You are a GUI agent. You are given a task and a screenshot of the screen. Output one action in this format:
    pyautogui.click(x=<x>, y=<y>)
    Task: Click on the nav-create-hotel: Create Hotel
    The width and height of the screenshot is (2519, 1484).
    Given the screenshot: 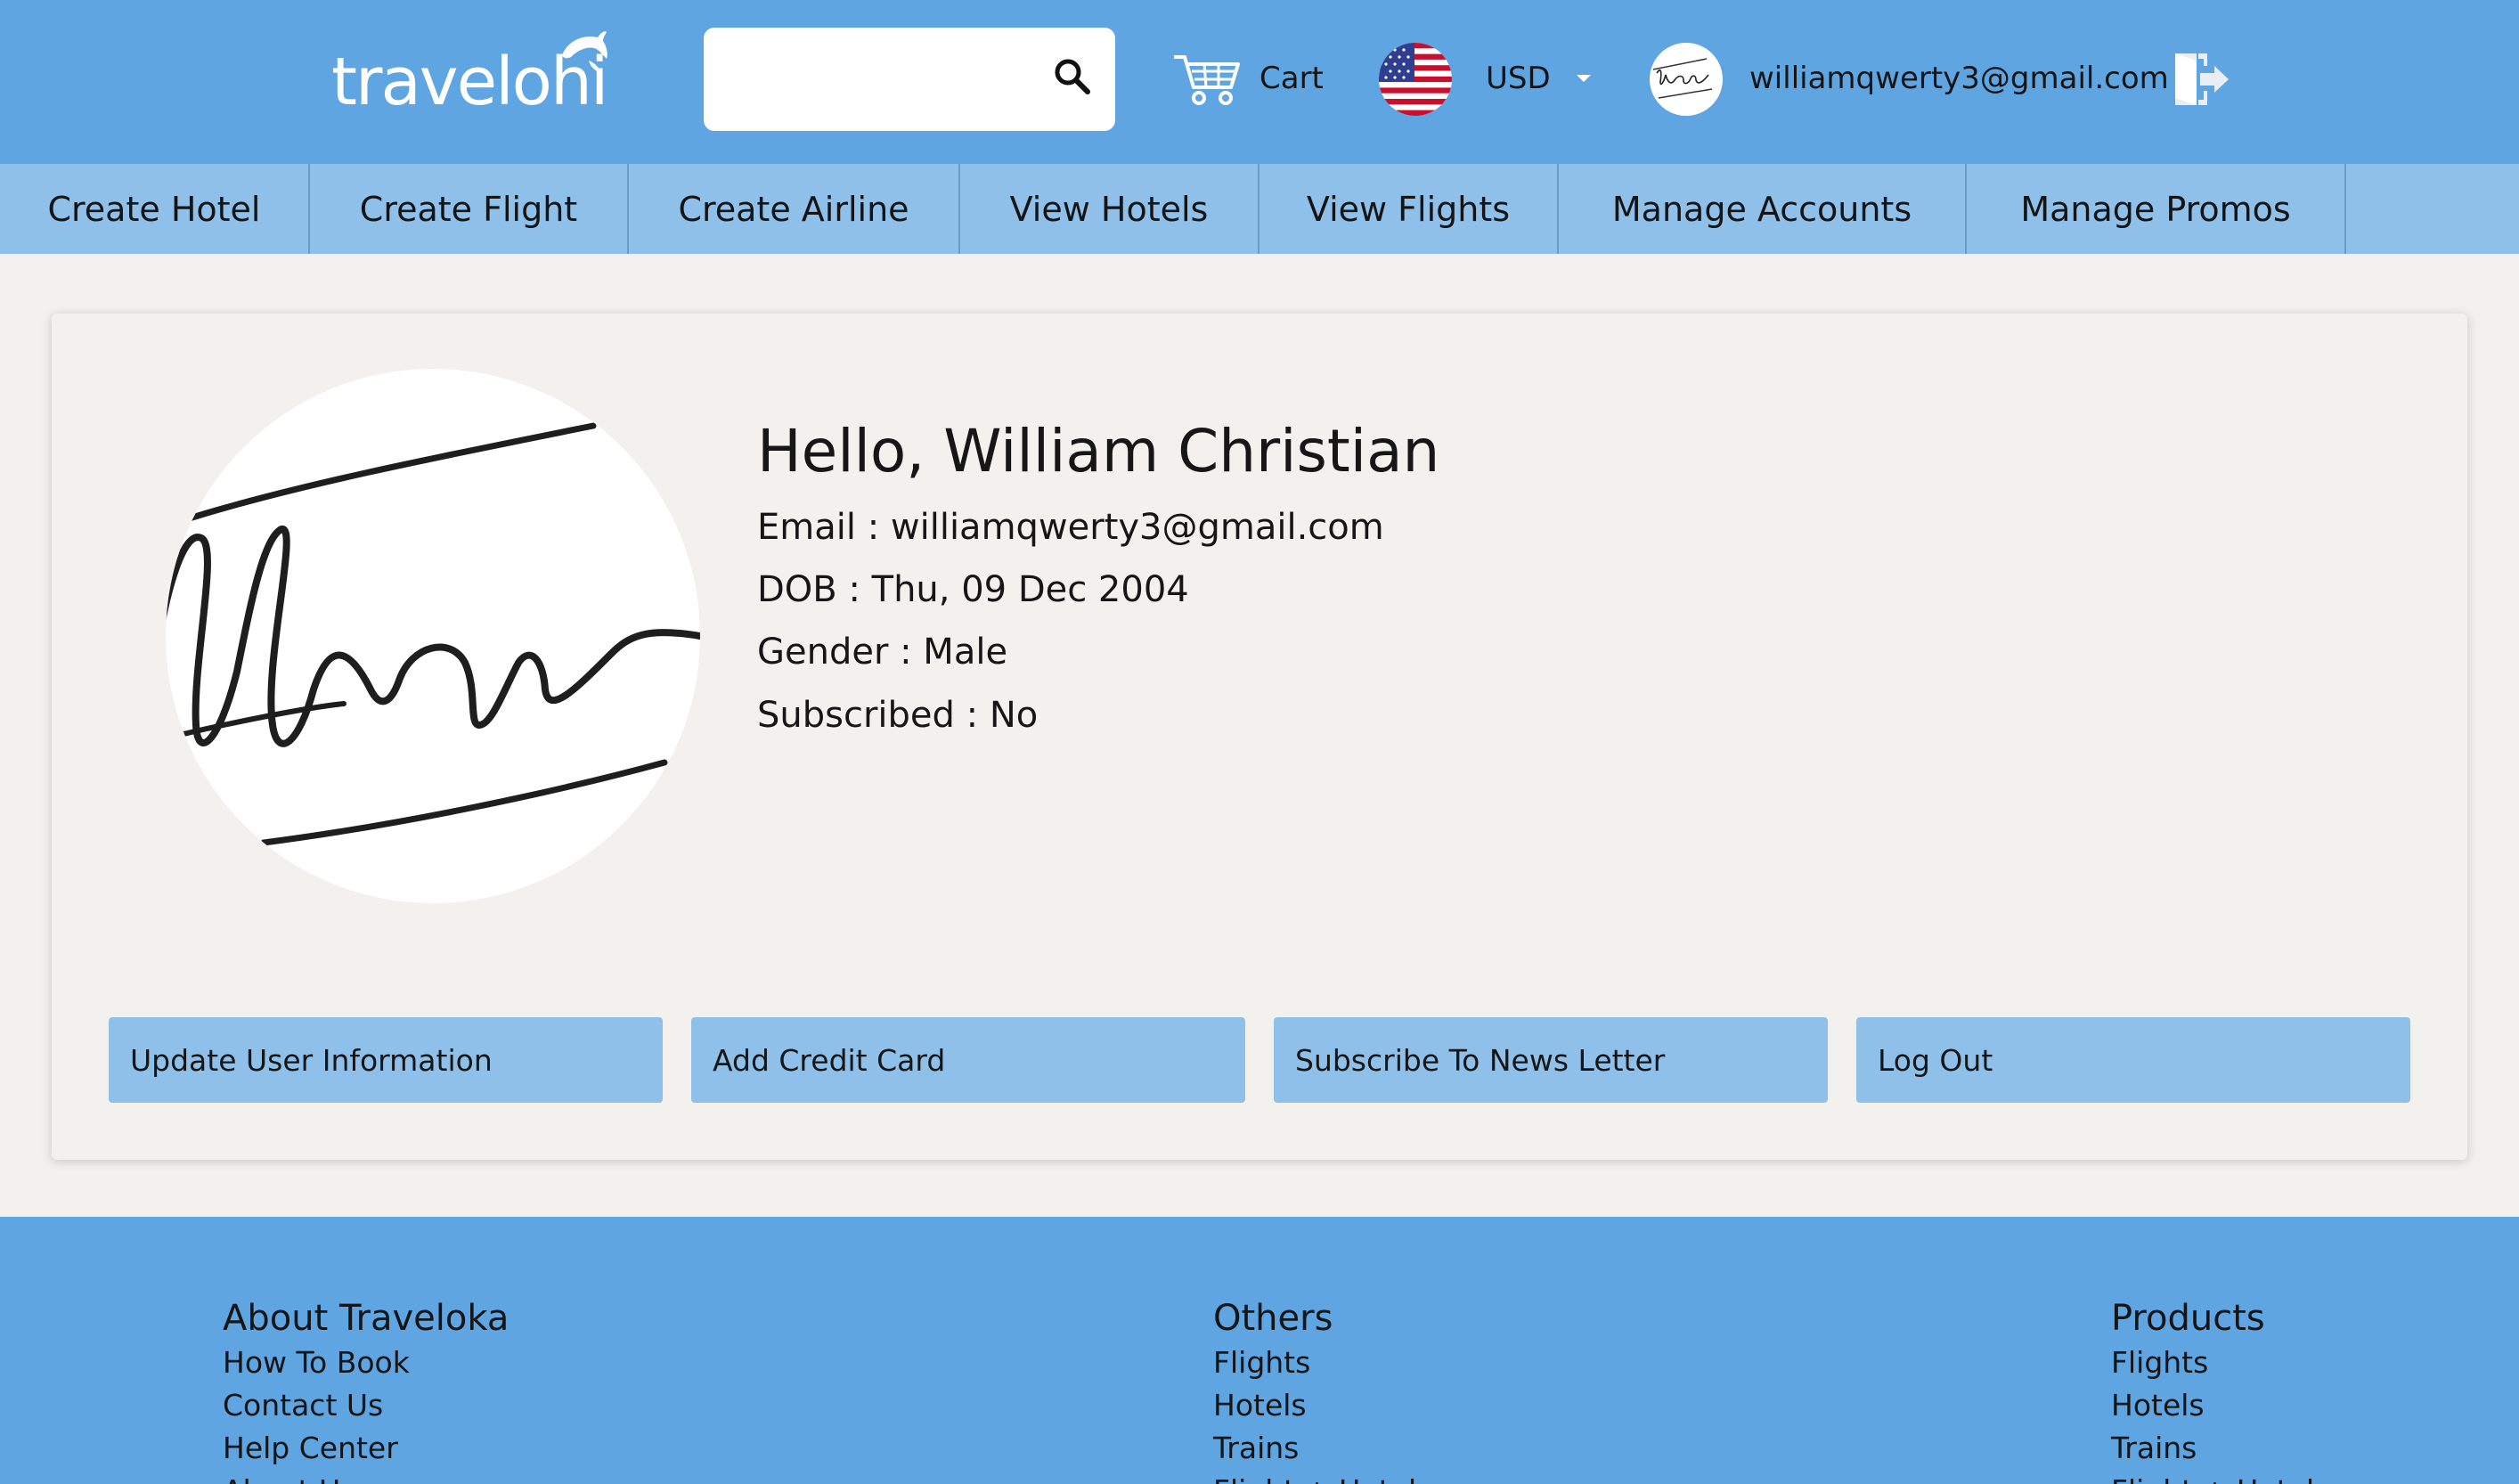 What is the action you would take?
    pyautogui.click(x=155, y=209)
    